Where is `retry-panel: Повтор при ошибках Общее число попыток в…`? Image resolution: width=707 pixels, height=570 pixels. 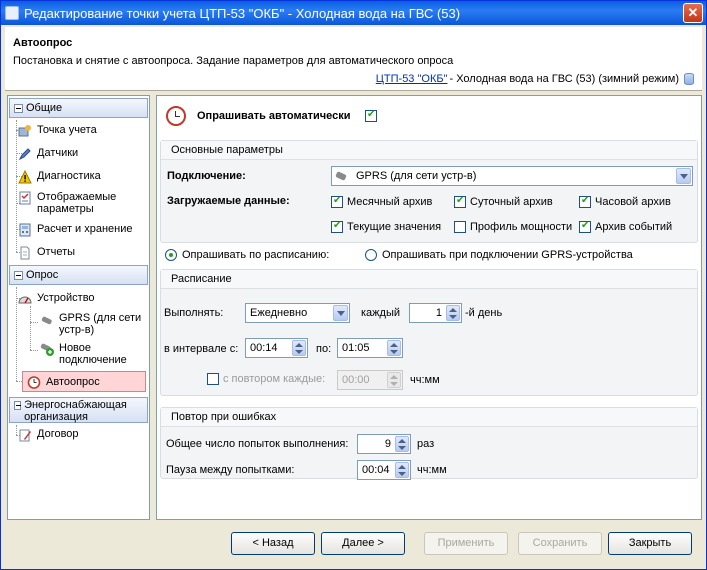
retry-panel: Повтор при ошибках Общее число попыток в… is located at coordinates (429, 443).